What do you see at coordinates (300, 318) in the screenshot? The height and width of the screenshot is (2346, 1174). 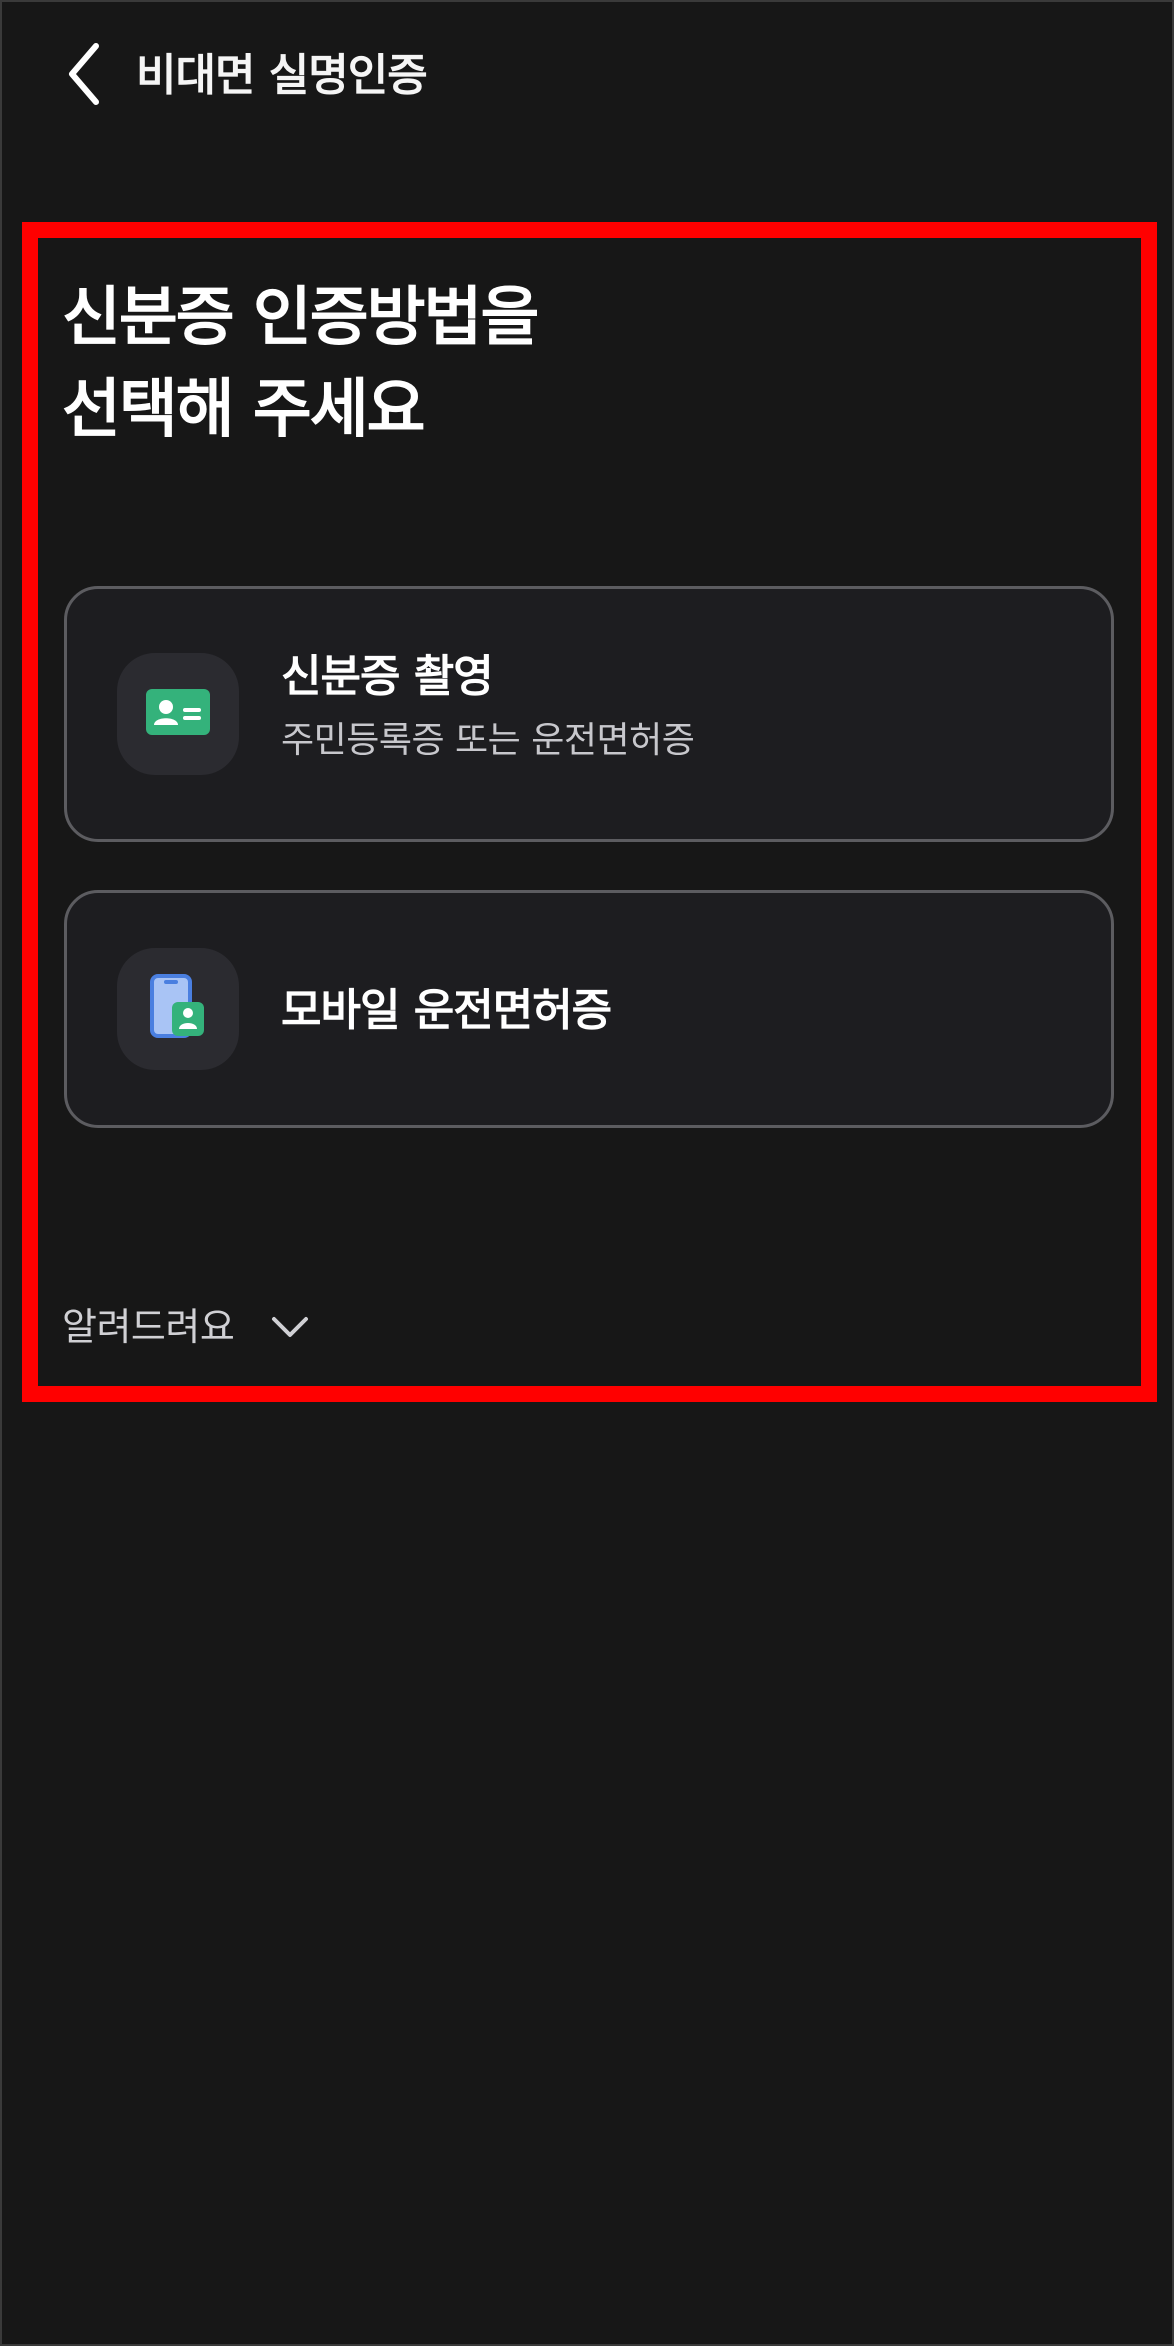 I see `heading-line-1: 신분증 인증방법을` at bounding box center [300, 318].